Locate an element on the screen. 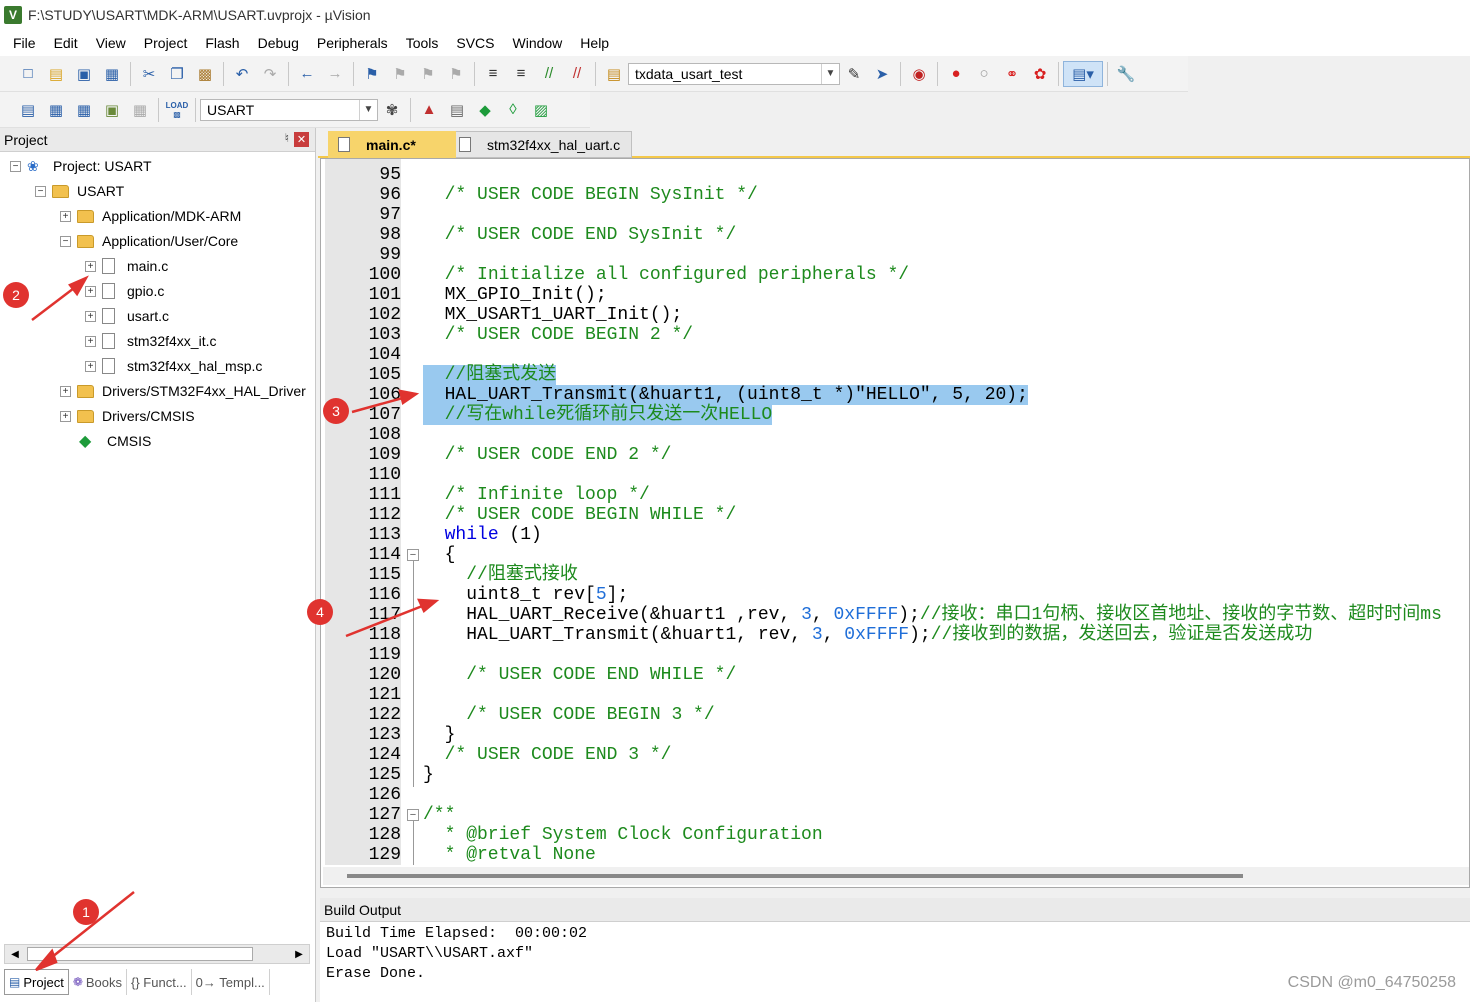 This screenshot has width=1470, height=1002. tree-item-target: − USART is located at coordinates (79, 191).